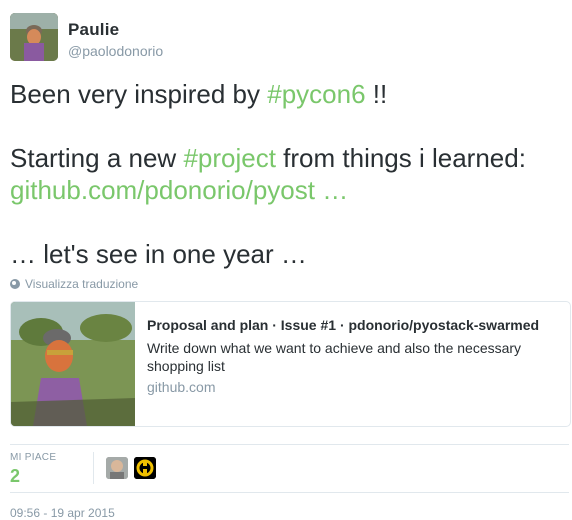 This screenshot has height=520, width=572. Describe the element at coordinates (229, 158) in the screenshot. I see `hashtag-project: #project` at that location.